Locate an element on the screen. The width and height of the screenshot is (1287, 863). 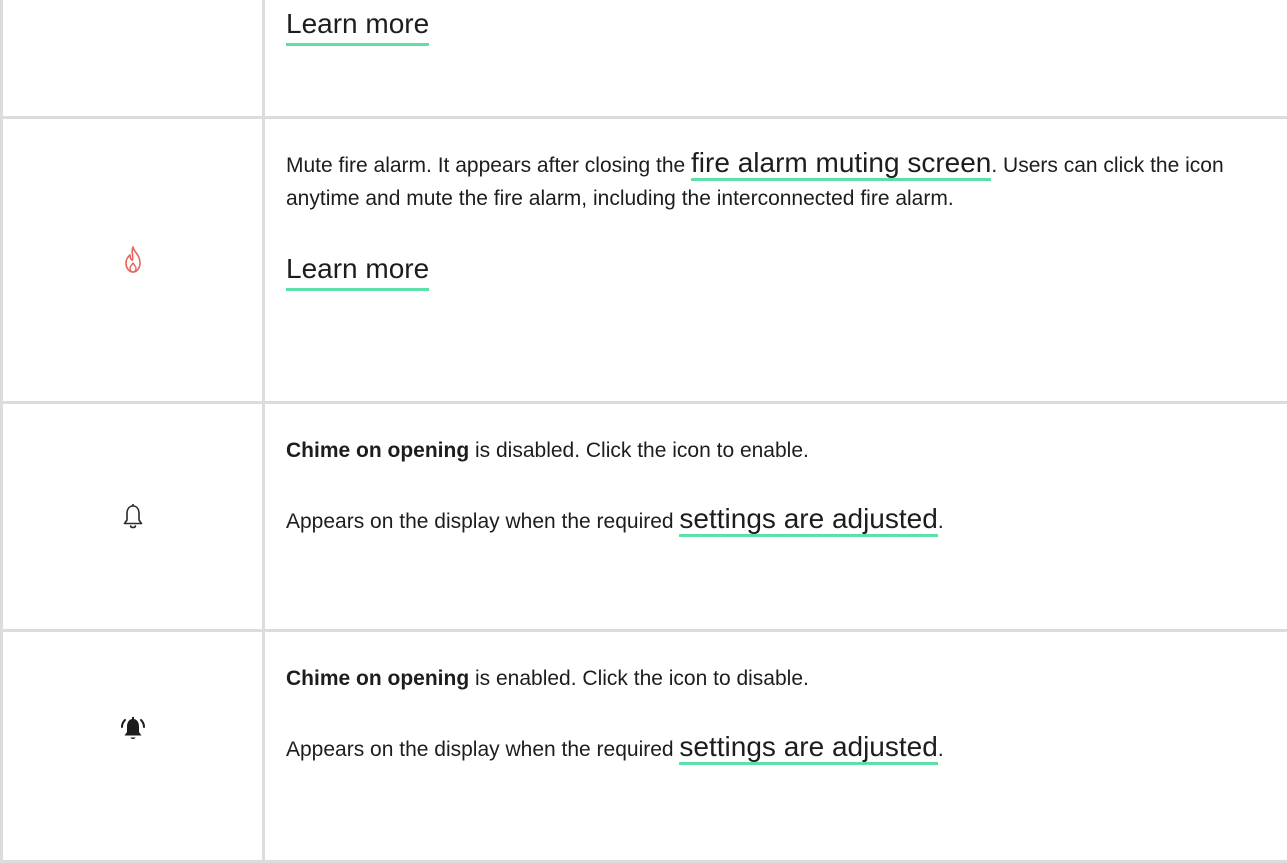
fire-icon-cell is located at coordinates (132, 260).